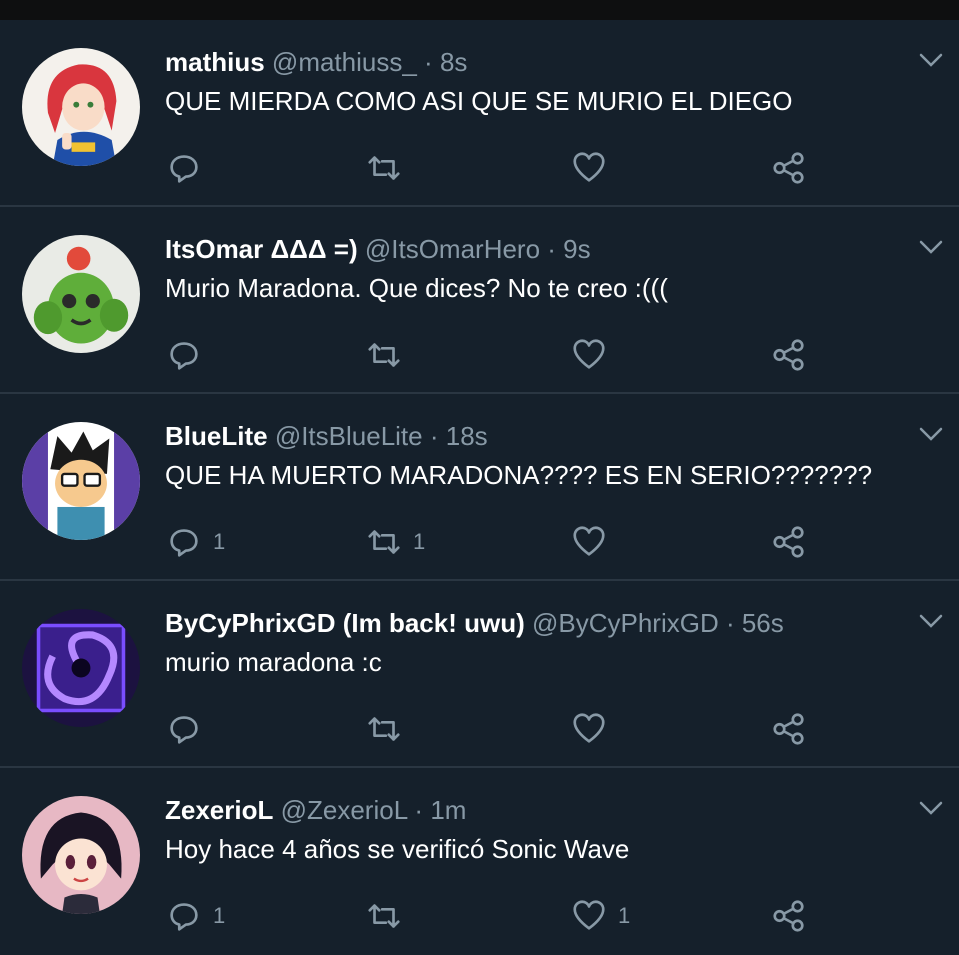  What do you see at coordinates (219, 810) in the screenshot?
I see `display-name: ZexerioL` at bounding box center [219, 810].